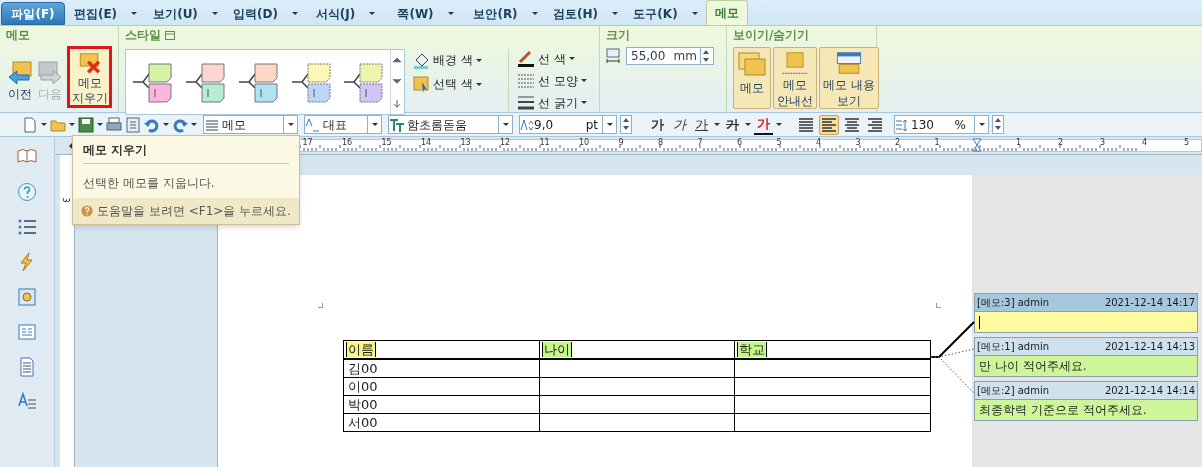 This screenshot has height=467, width=1202. I want to click on ribbon-tab: 메모, so click(727, 12).